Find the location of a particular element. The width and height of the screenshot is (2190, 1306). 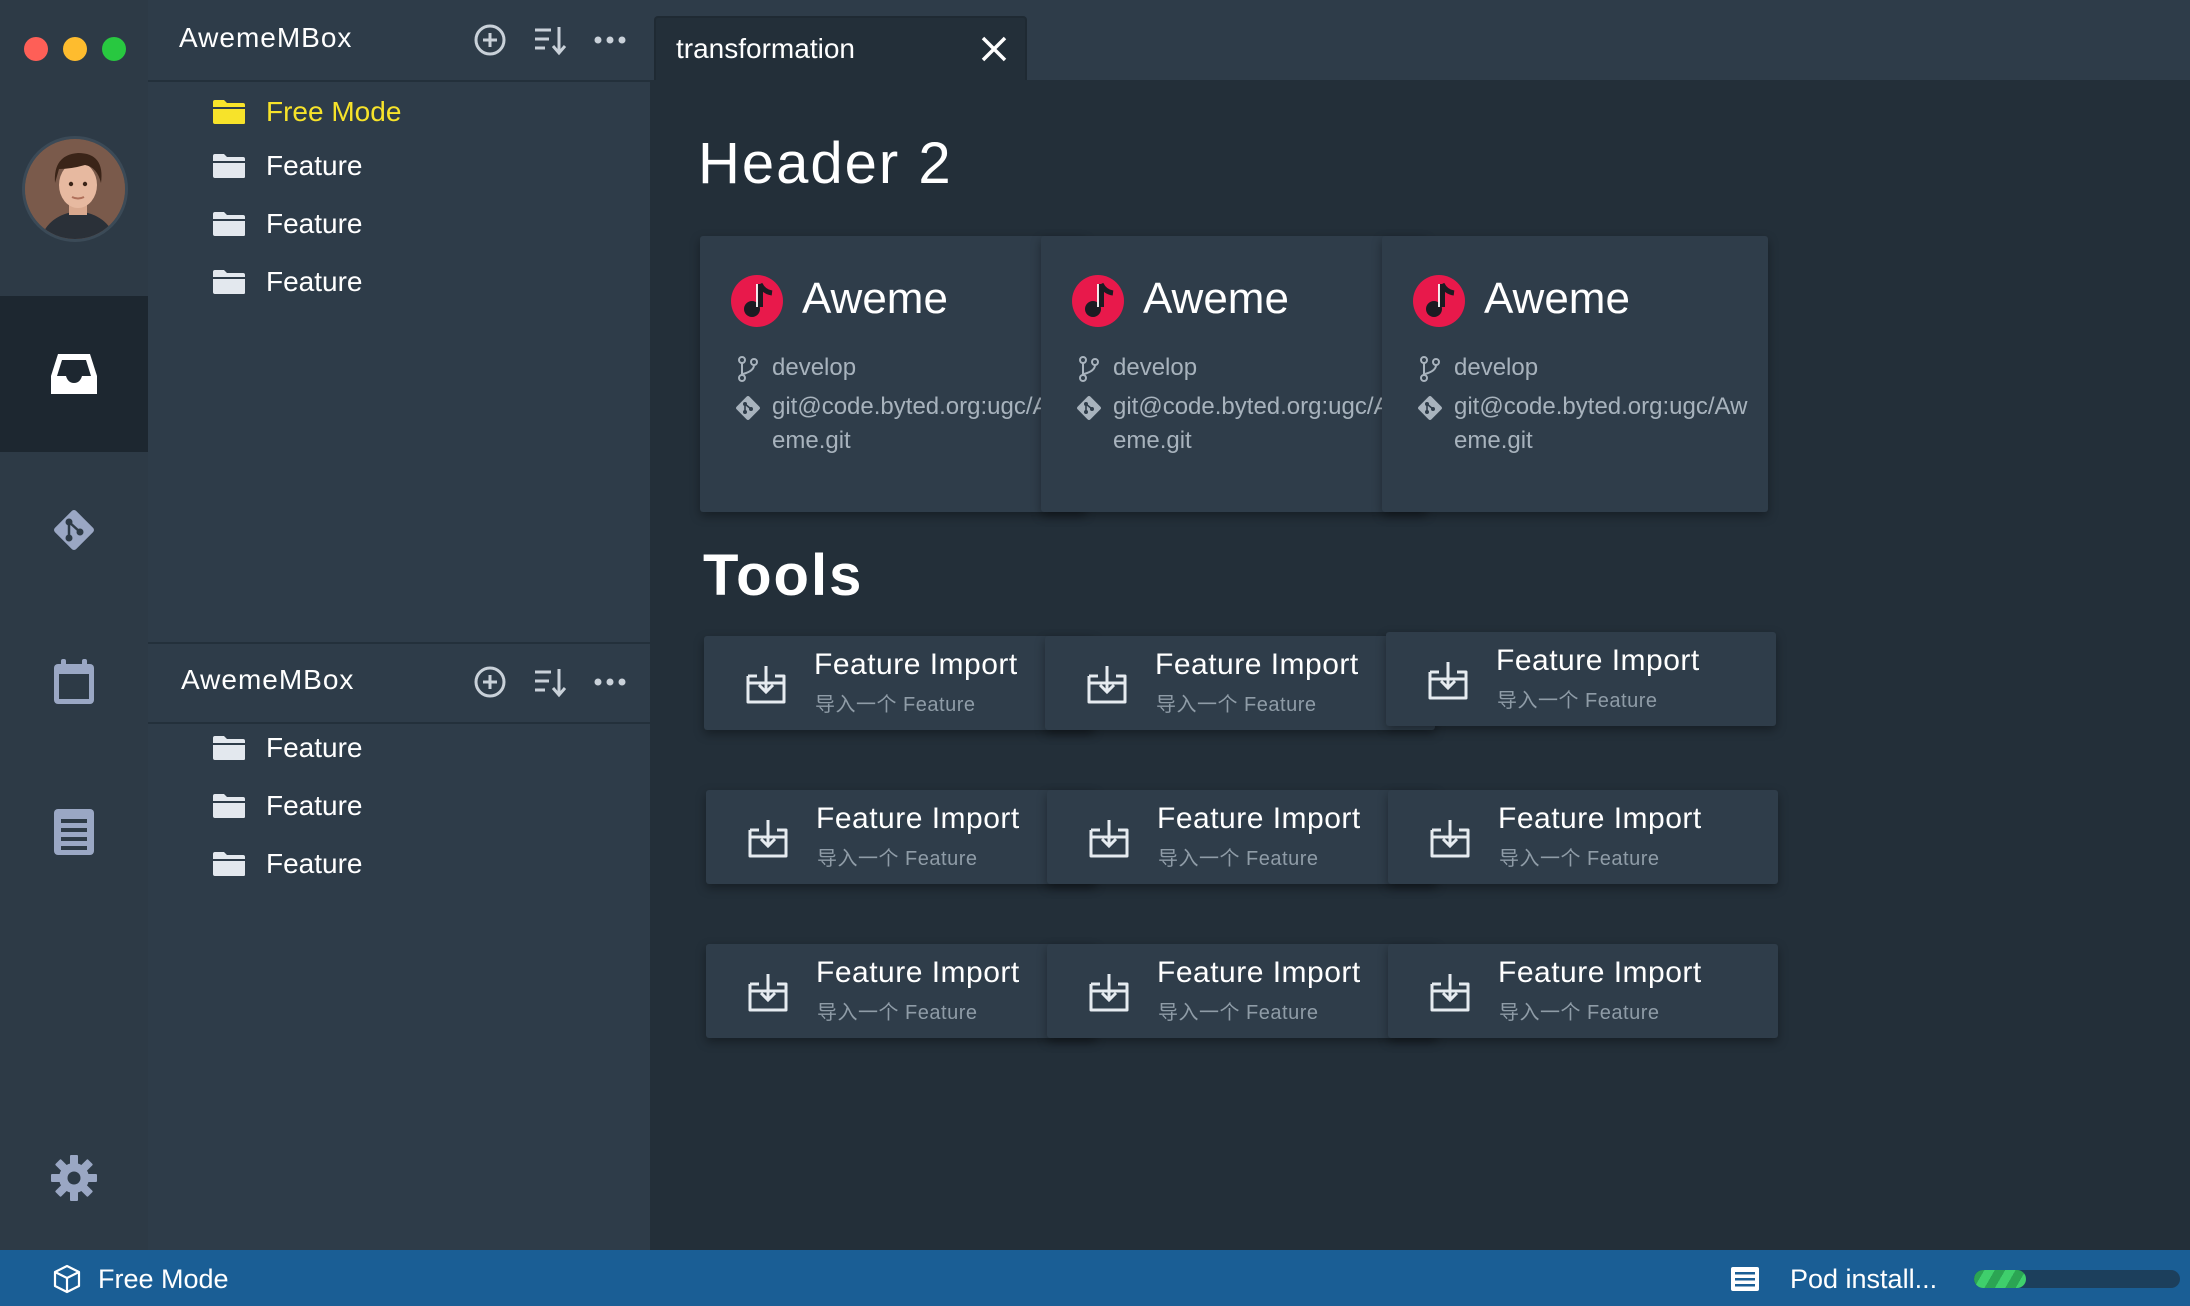

settings-button is located at coordinates (74, 1178).